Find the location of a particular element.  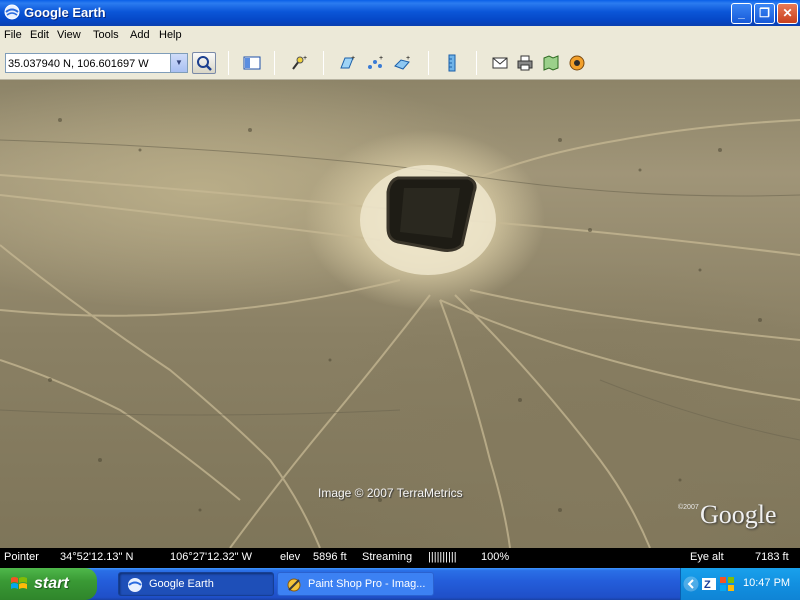

search-icon is located at coordinates (204, 63).